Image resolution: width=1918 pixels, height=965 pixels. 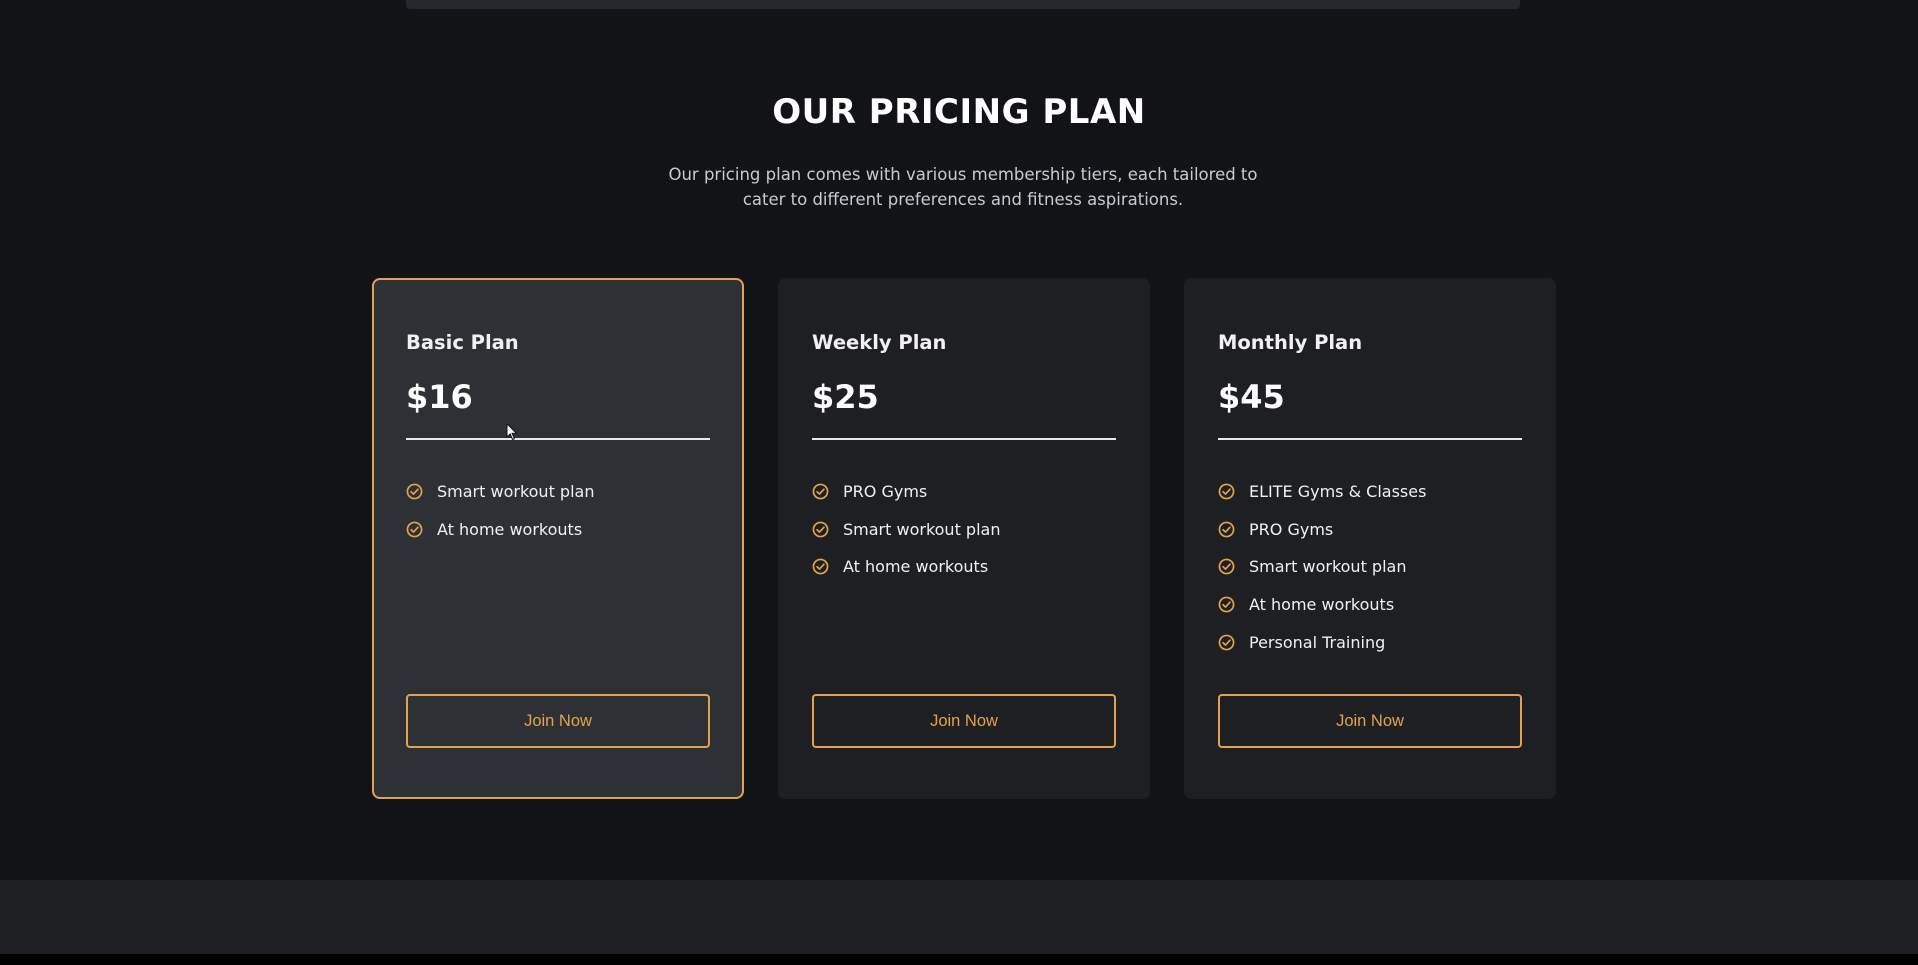 What do you see at coordinates (963, 4) in the screenshot?
I see `previous-section-edge` at bounding box center [963, 4].